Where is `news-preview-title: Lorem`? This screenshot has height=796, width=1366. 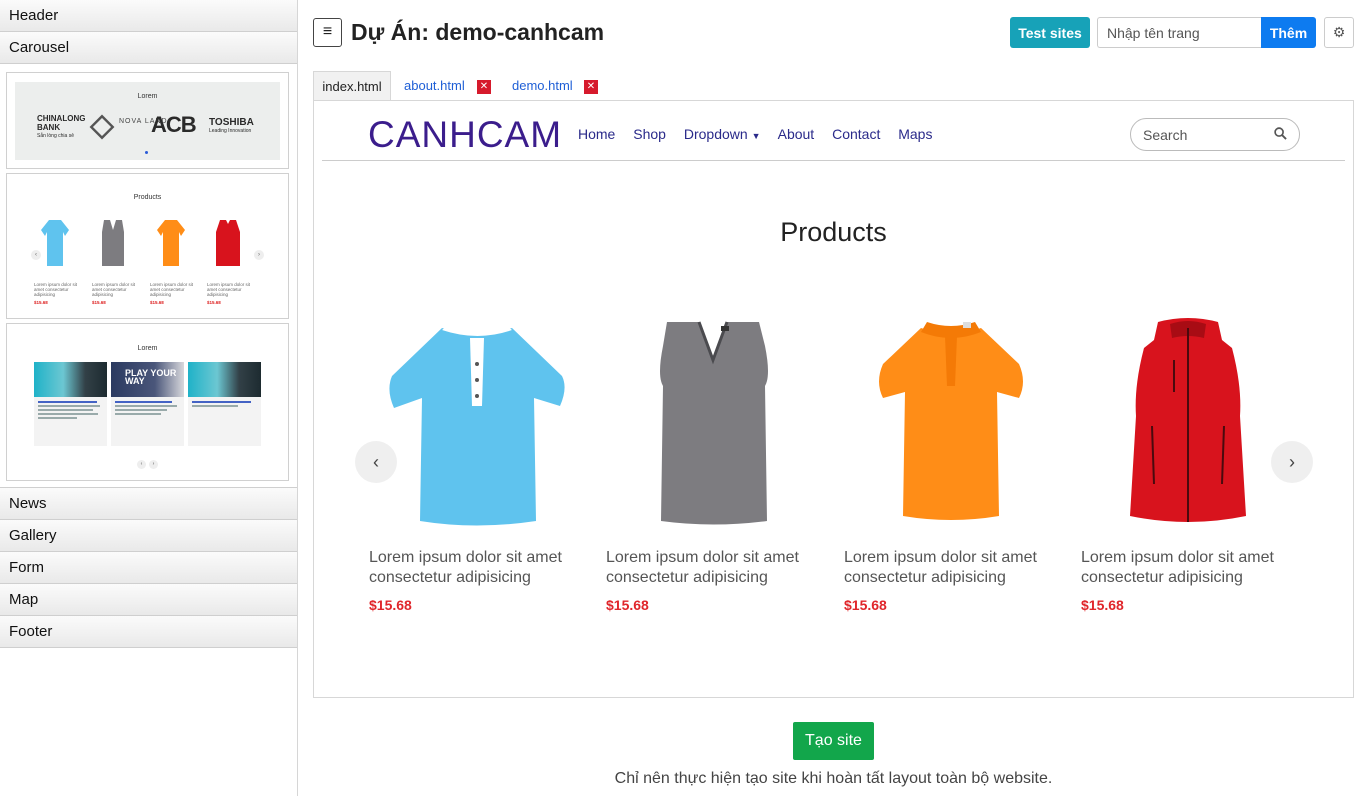
news-preview-title: Lorem is located at coordinates (147, 348).